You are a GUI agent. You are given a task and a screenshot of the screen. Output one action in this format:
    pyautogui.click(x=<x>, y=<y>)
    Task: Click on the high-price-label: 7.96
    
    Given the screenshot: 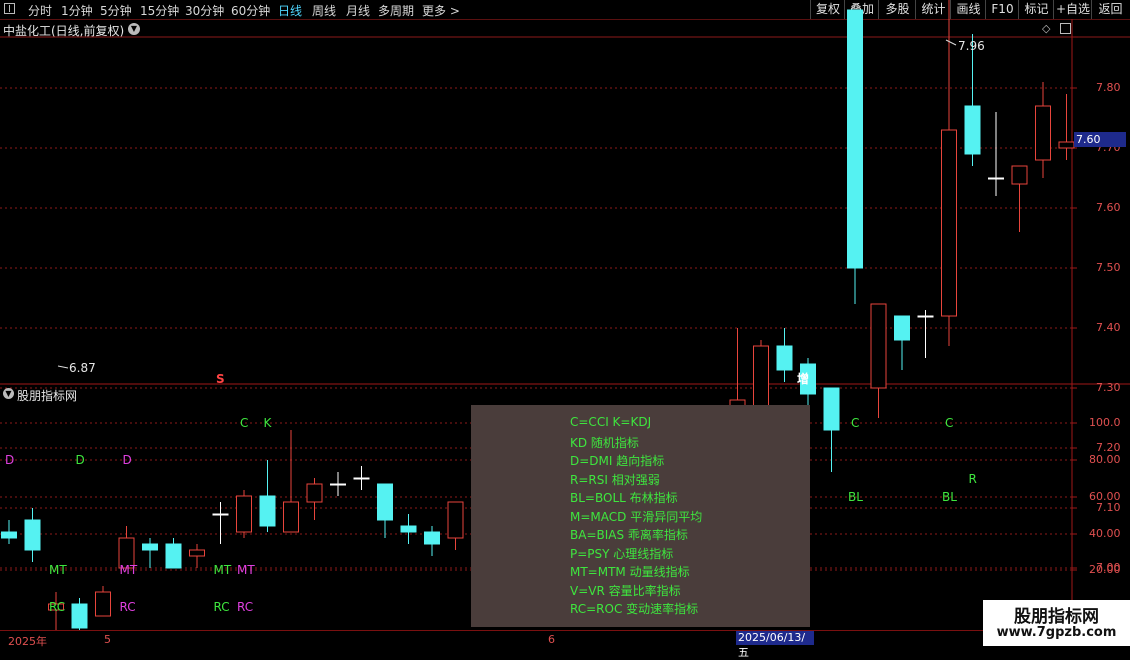 What is the action you would take?
    pyautogui.click(x=971, y=46)
    